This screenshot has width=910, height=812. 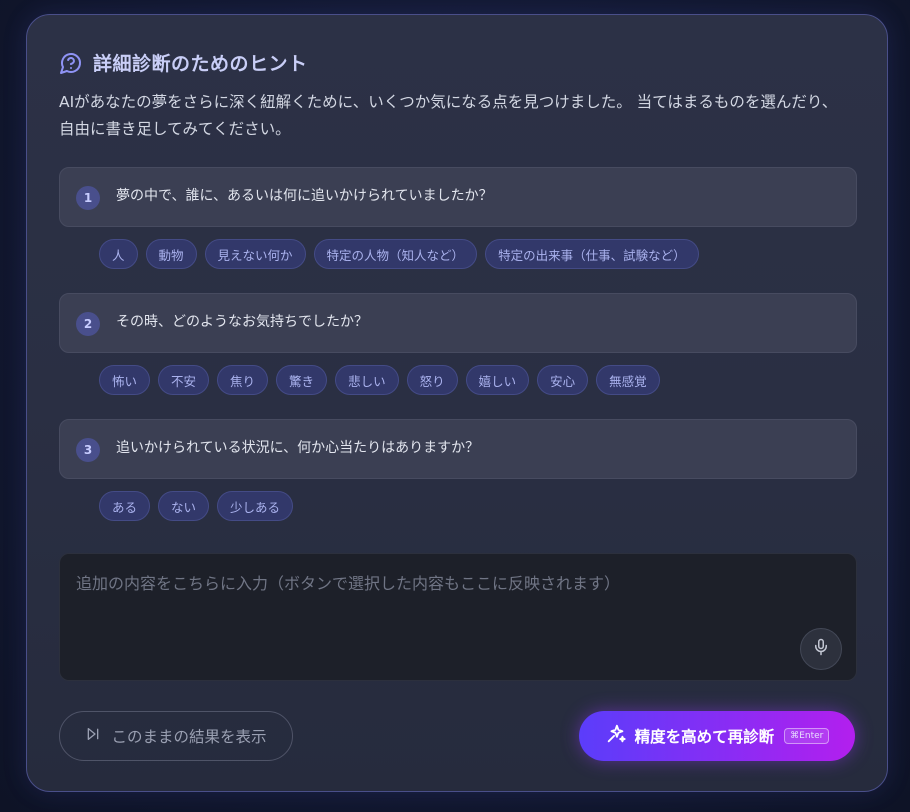 I want to click on option-chip: ない, so click(x=184, y=506).